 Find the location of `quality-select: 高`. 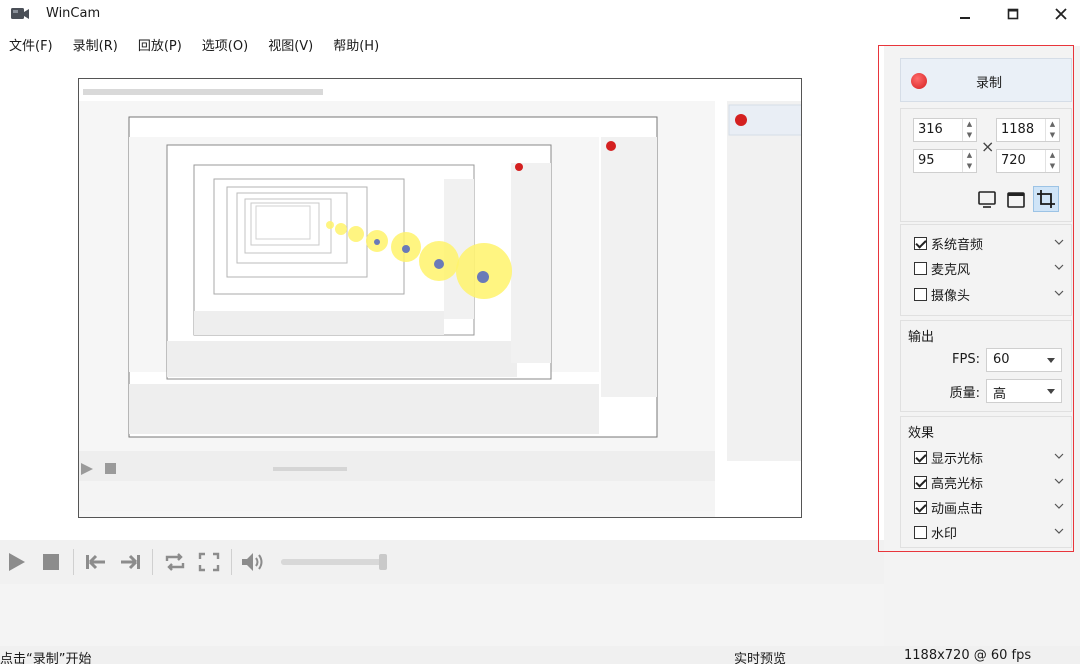

quality-select: 高 is located at coordinates (1024, 391).